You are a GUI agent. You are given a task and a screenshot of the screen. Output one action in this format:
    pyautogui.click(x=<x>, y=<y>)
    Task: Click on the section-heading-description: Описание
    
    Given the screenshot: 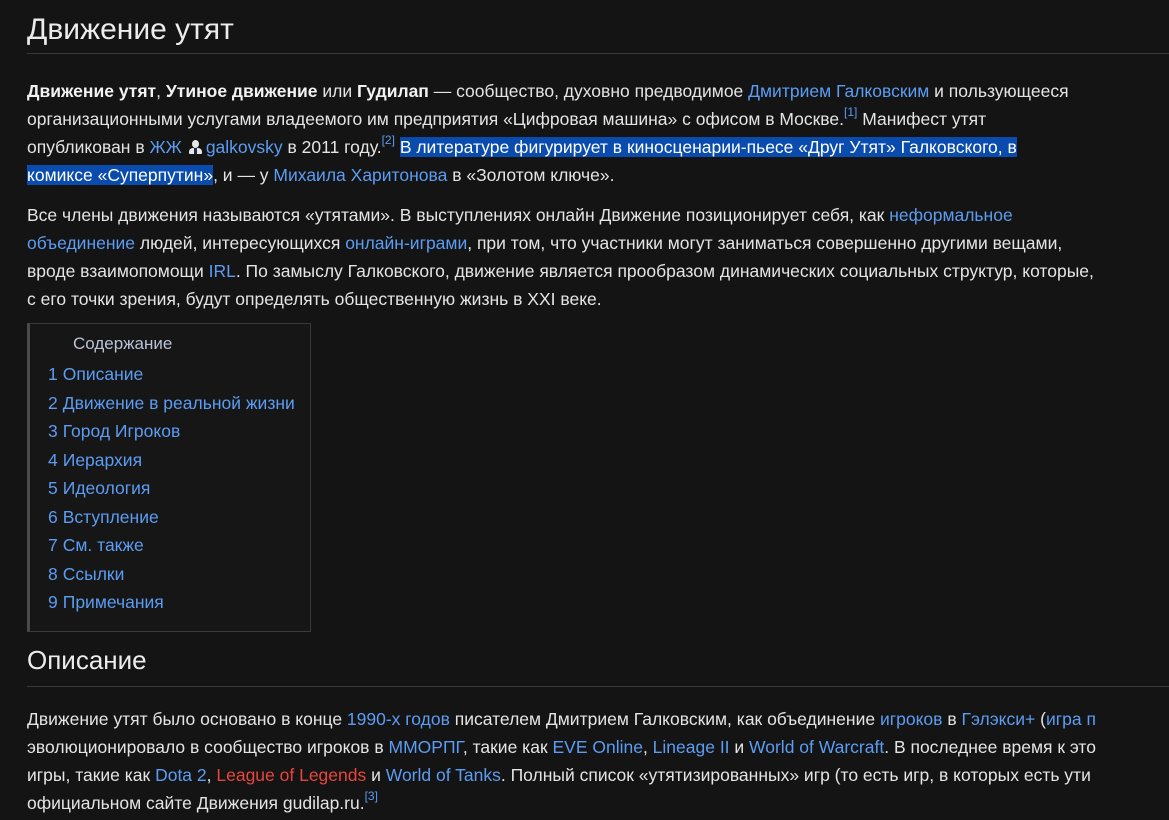 What is the action you would take?
    pyautogui.click(x=598, y=666)
    